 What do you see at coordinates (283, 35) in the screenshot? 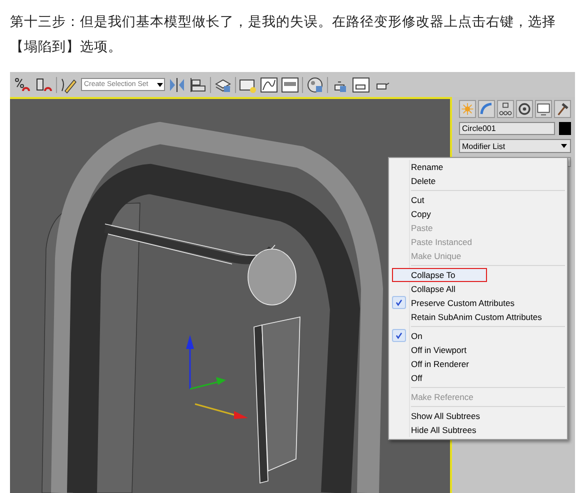
I see `instruction-text: 第十三步：但是我们基本模型做长了，是我的失误。在路径变形修改器上点击右键，选择【塌陷到】选项。` at bounding box center [283, 35].